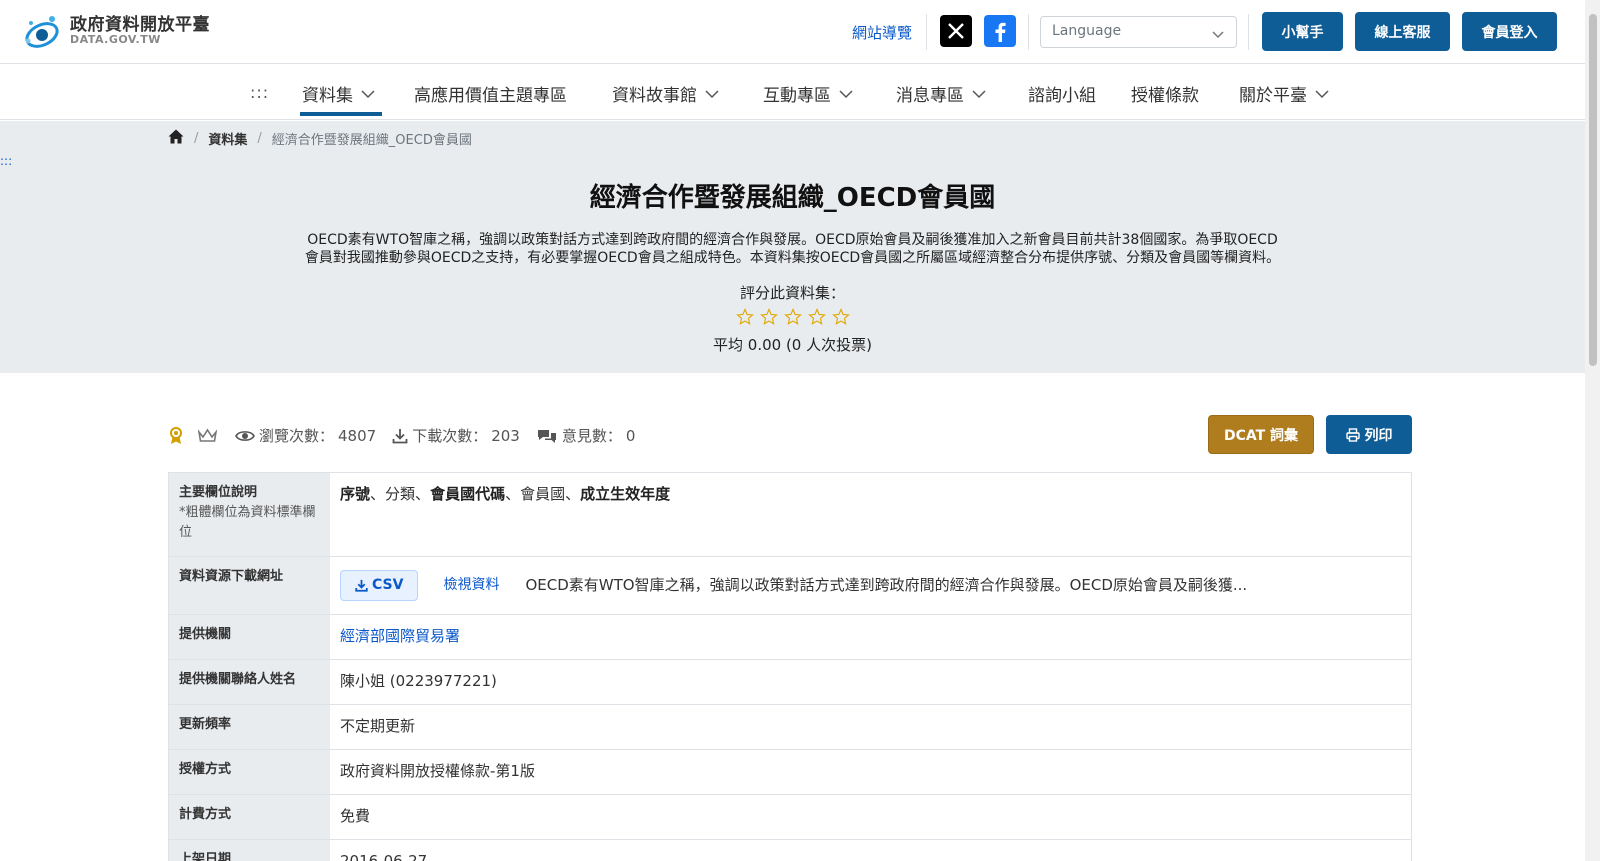 Image resolution: width=1600 pixels, height=861 pixels. Describe the element at coordinates (371, 140) in the screenshot. I see `breadcrumb-current: 經濟合作暨發展組織_OECD會員國` at that location.